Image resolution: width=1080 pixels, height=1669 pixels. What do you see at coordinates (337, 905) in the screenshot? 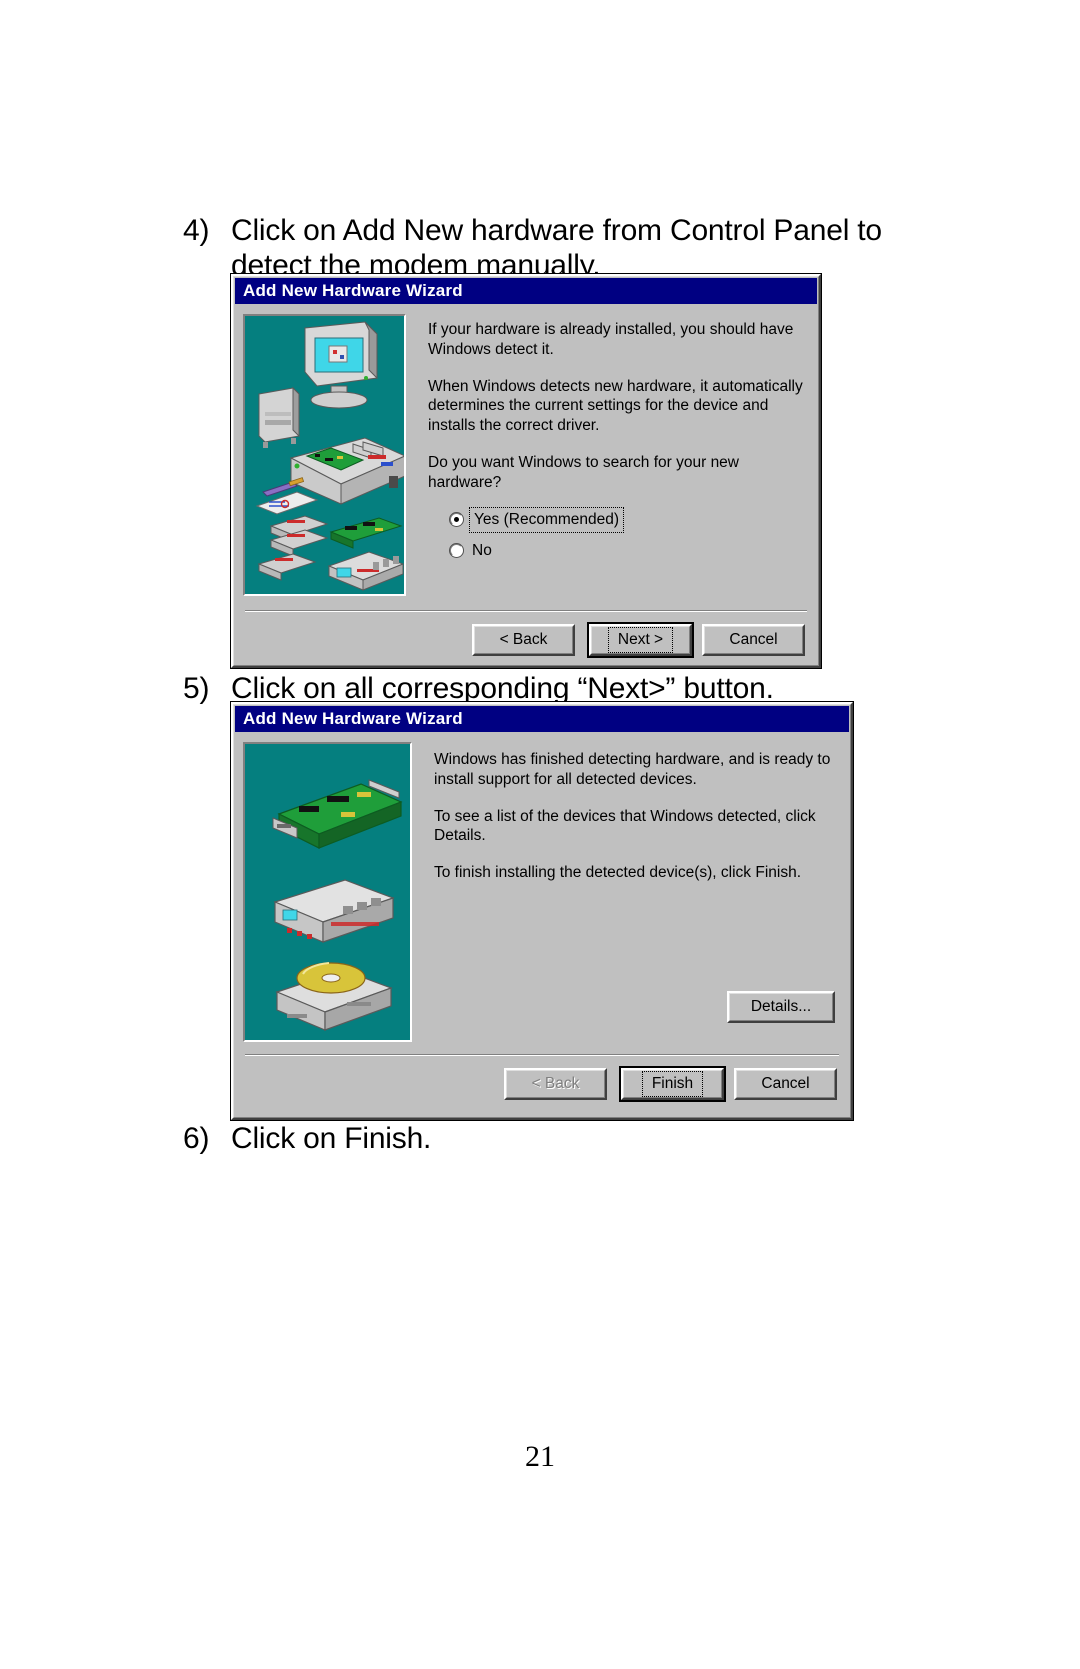
I see `detected-devices-icon` at bounding box center [337, 905].